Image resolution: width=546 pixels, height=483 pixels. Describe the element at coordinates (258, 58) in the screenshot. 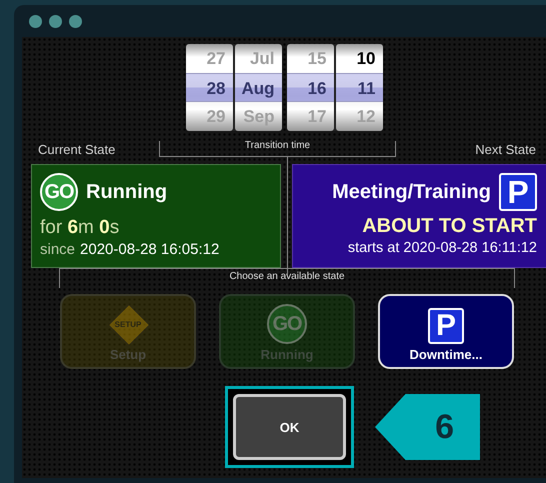

I see `picker-value: Jul` at that location.